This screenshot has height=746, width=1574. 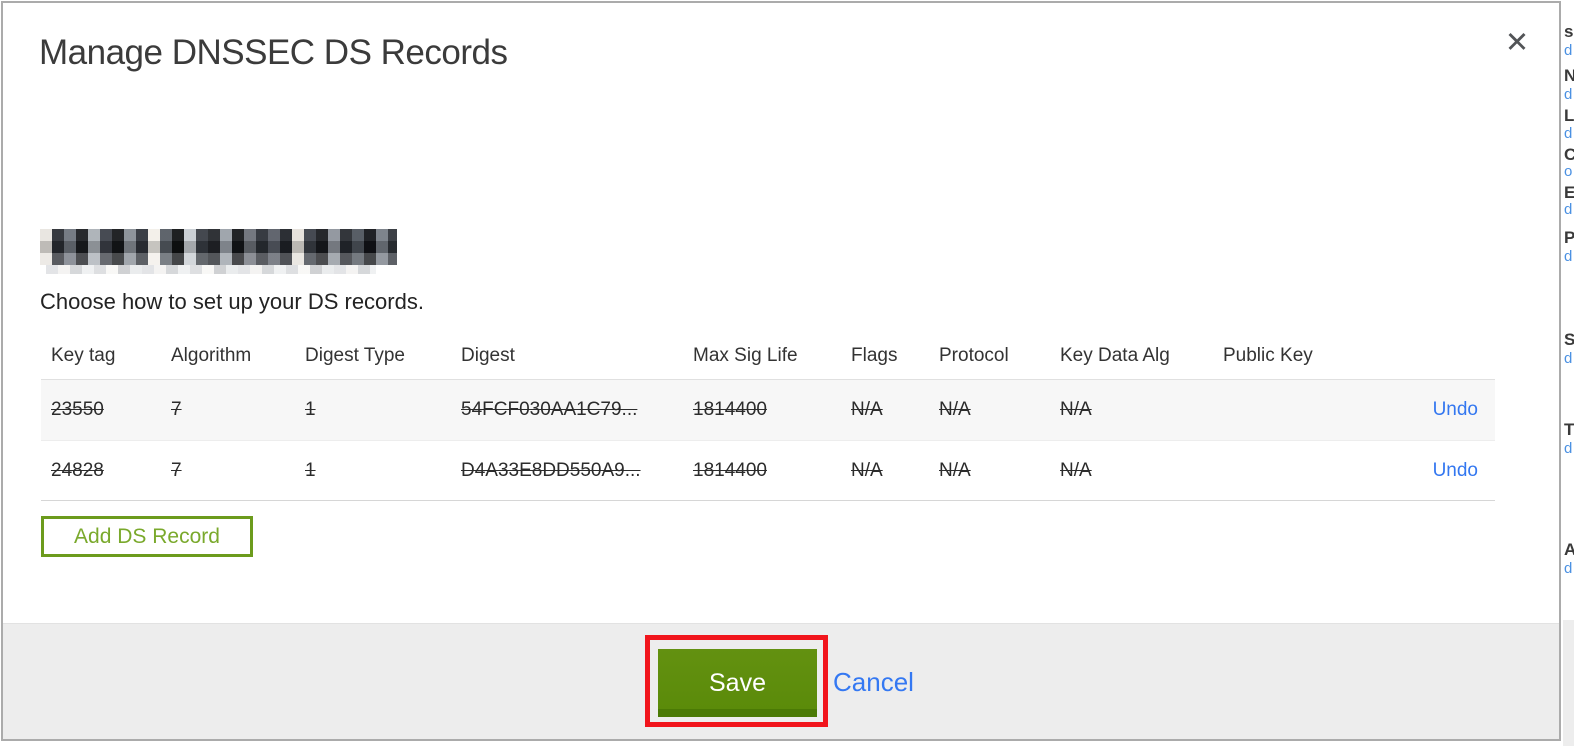 I want to click on column-header-digest: Digest, so click(x=488, y=355).